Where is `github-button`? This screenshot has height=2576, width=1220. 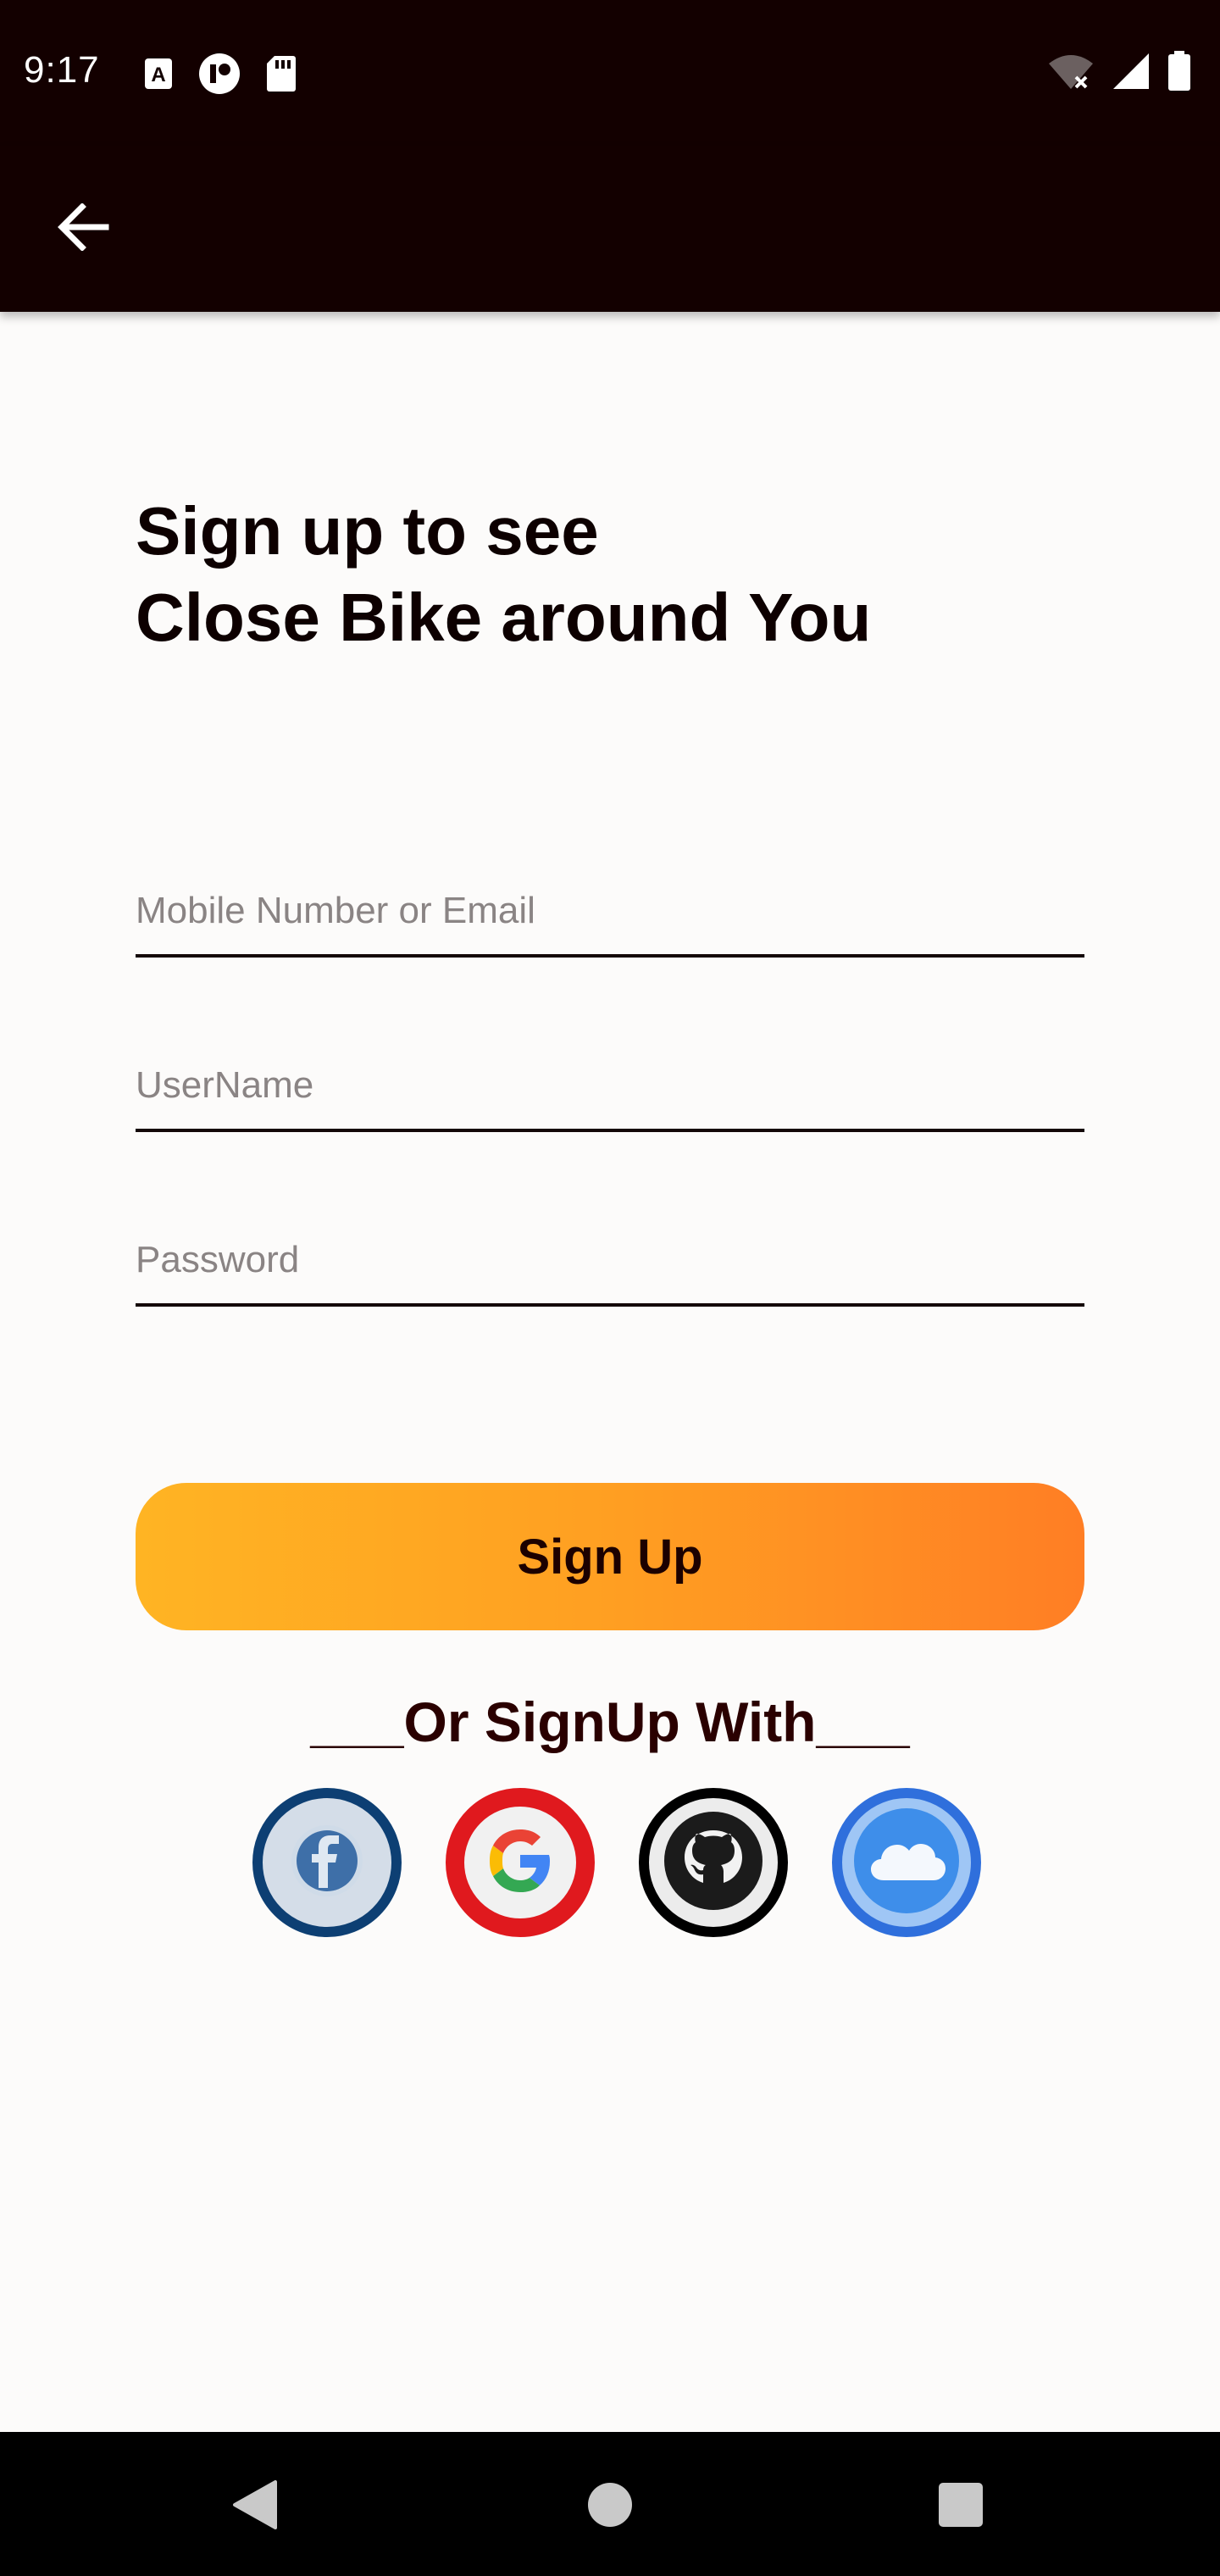 github-button is located at coordinates (713, 1862).